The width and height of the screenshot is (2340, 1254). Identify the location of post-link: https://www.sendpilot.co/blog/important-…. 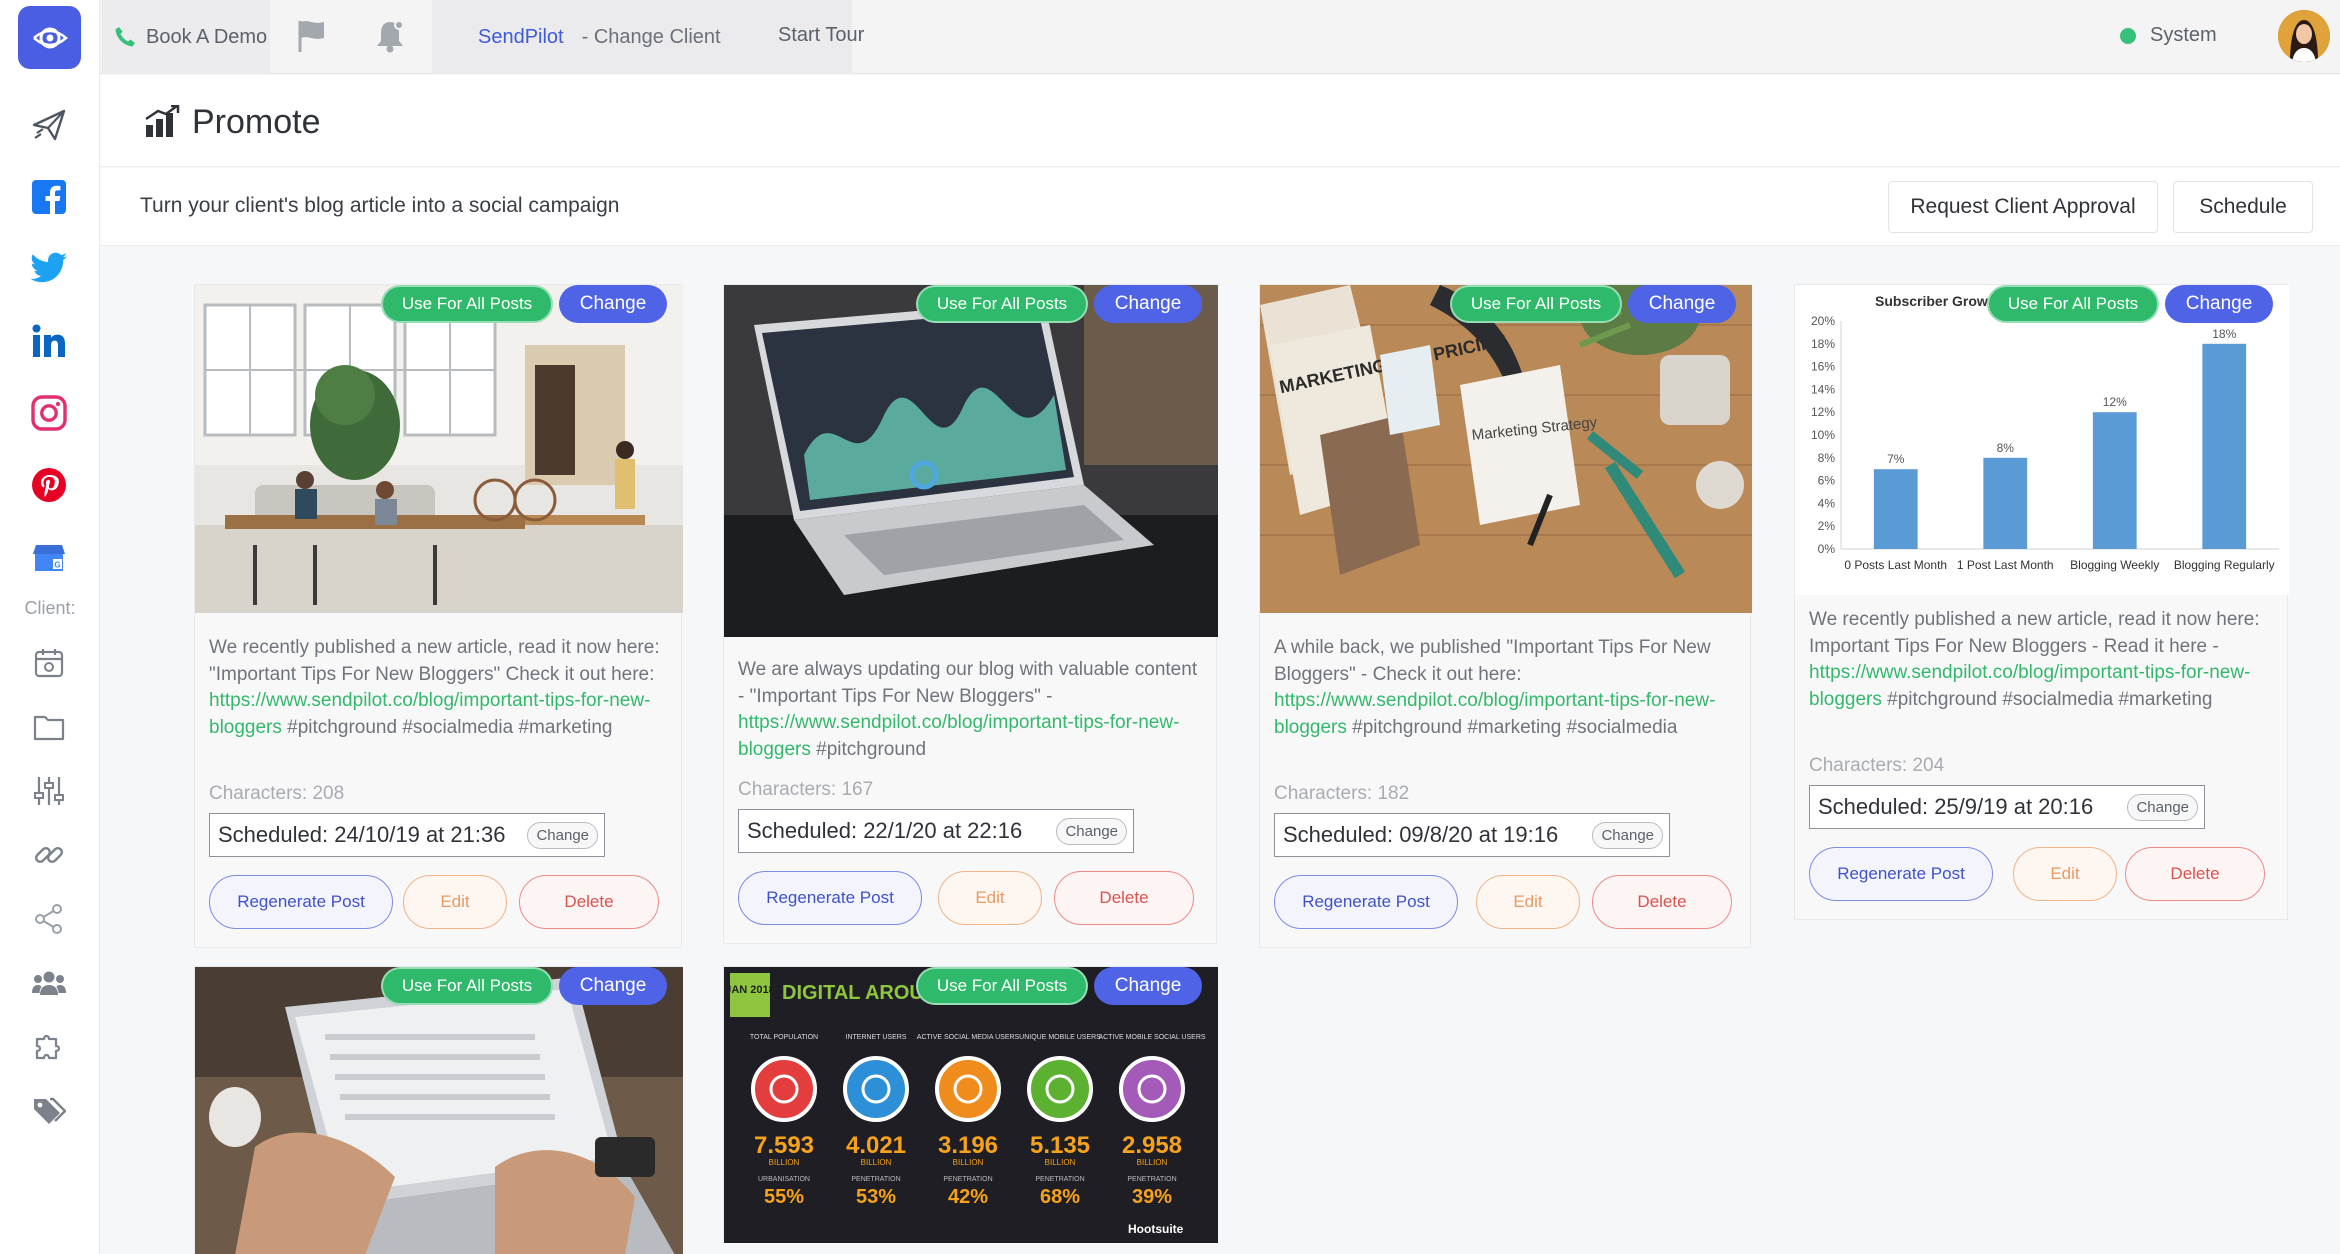
(958, 736).